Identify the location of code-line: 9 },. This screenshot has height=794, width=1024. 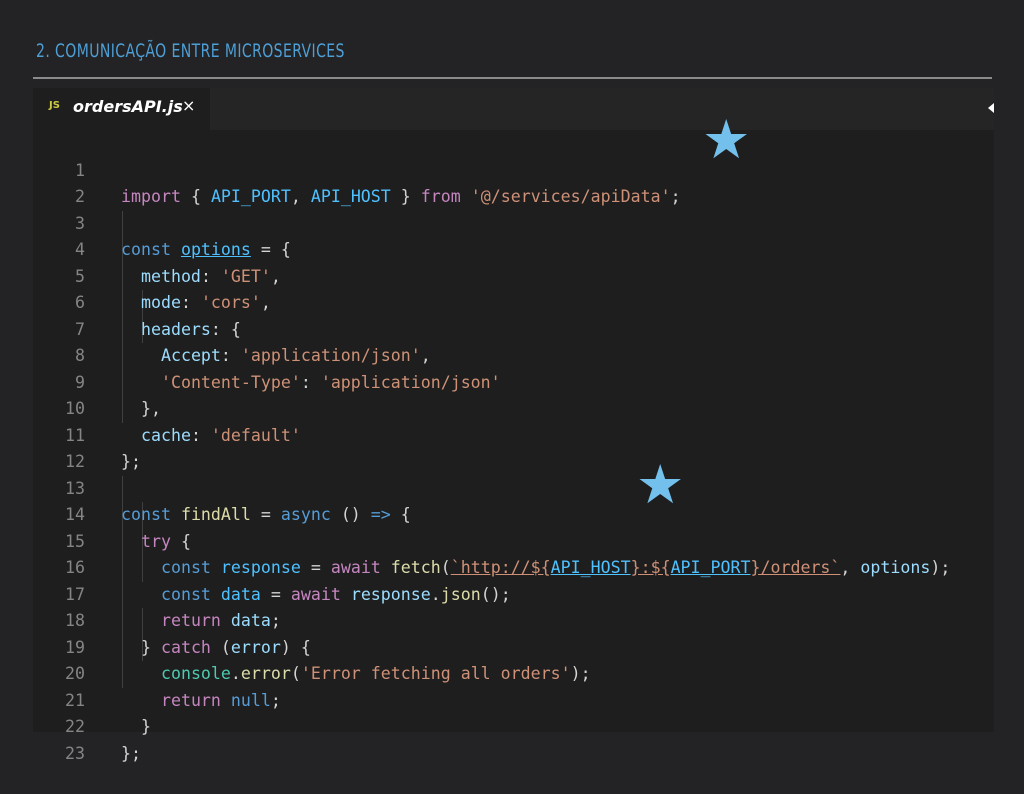
(513, 381).